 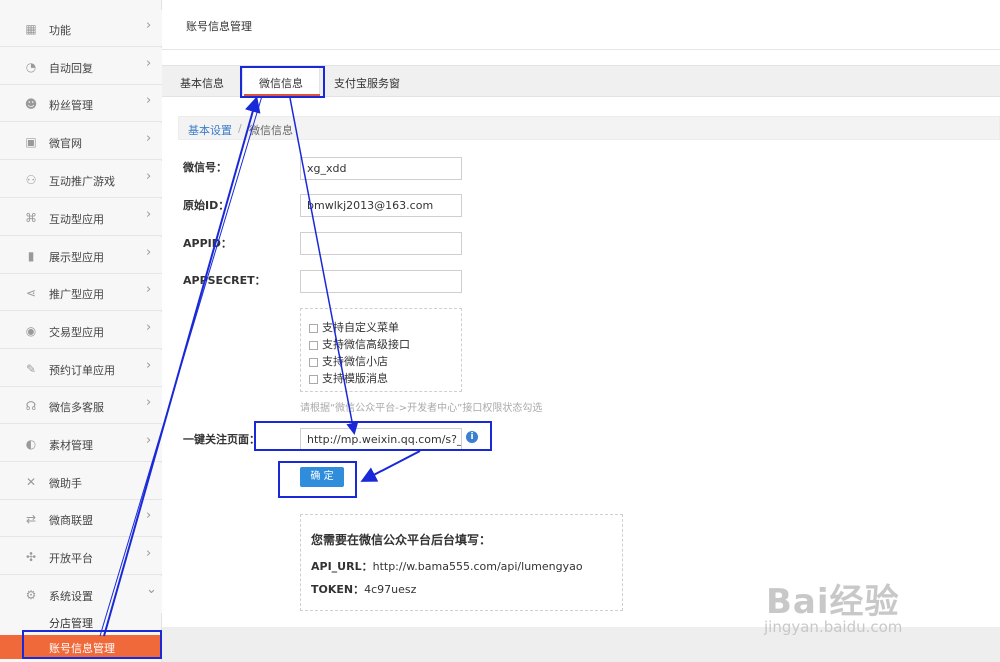 What do you see at coordinates (381, 168) in the screenshot?
I see `wechat-id-input: xg_xdd` at bounding box center [381, 168].